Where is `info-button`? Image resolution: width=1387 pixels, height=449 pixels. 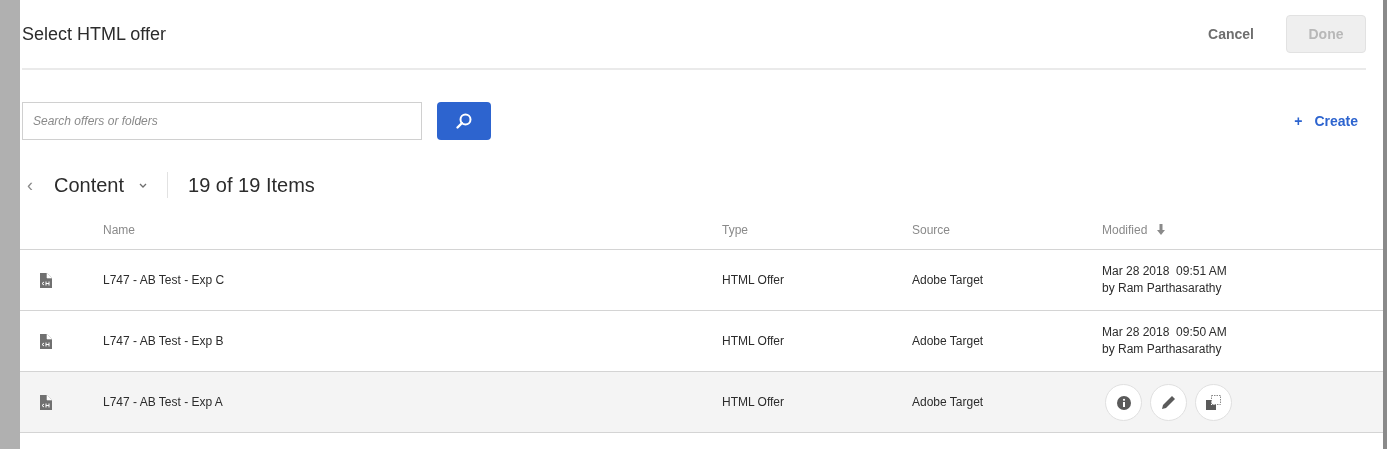
info-button is located at coordinates (1123, 402).